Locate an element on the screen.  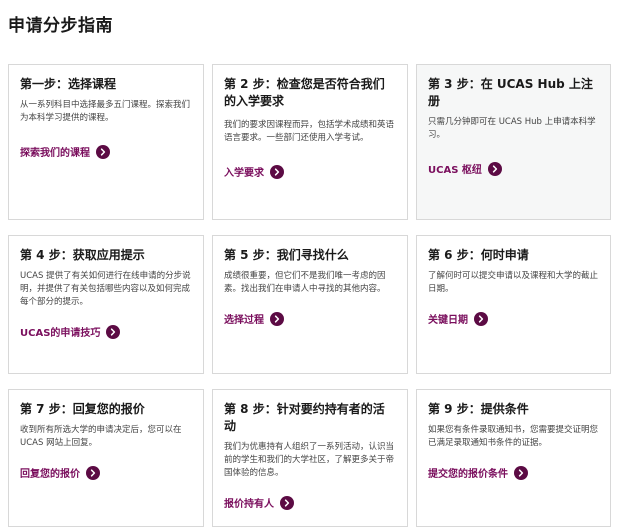
card-title: 第 9 步：提供条件 is located at coordinates (478, 409).